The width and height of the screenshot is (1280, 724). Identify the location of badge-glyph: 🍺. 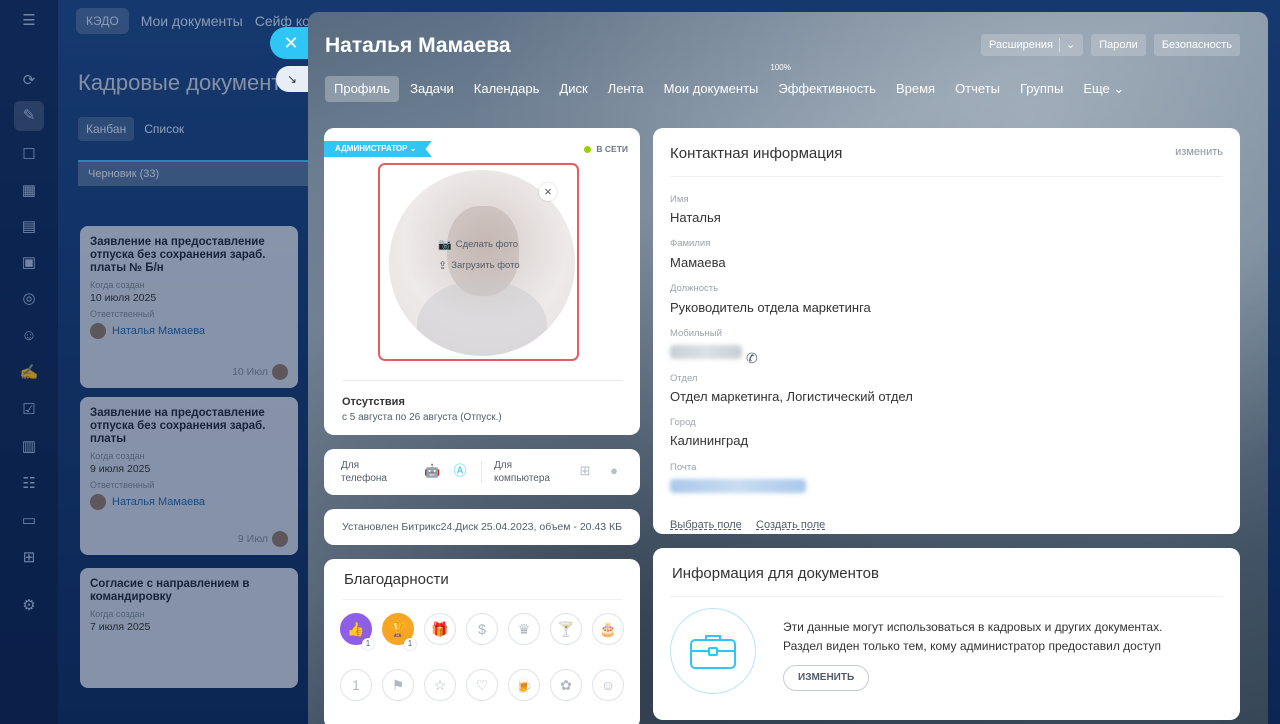
(524, 685).